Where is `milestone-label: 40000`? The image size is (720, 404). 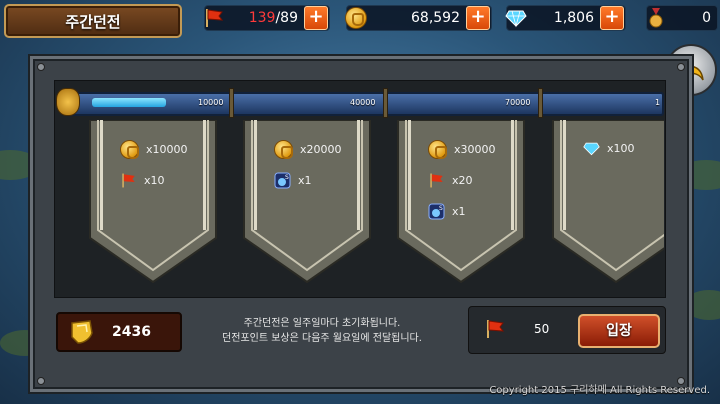
milestone-label: 40000 is located at coordinates (363, 102).